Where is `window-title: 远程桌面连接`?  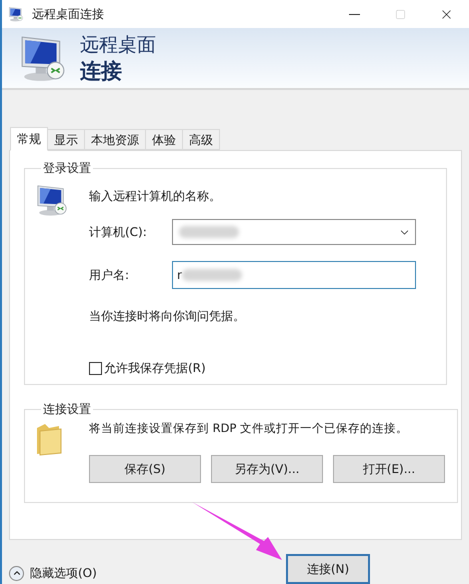
window-title: 远程桌面连接 is located at coordinates (68, 14).